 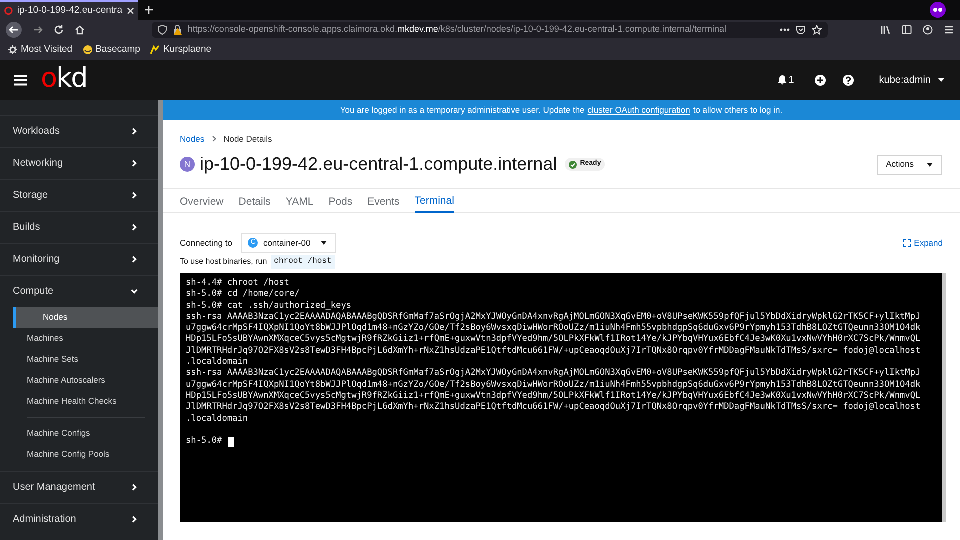 What do you see at coordinates (782, 80) in the screenshot?
I see `bell-icon` at bounding box center [782, 80].